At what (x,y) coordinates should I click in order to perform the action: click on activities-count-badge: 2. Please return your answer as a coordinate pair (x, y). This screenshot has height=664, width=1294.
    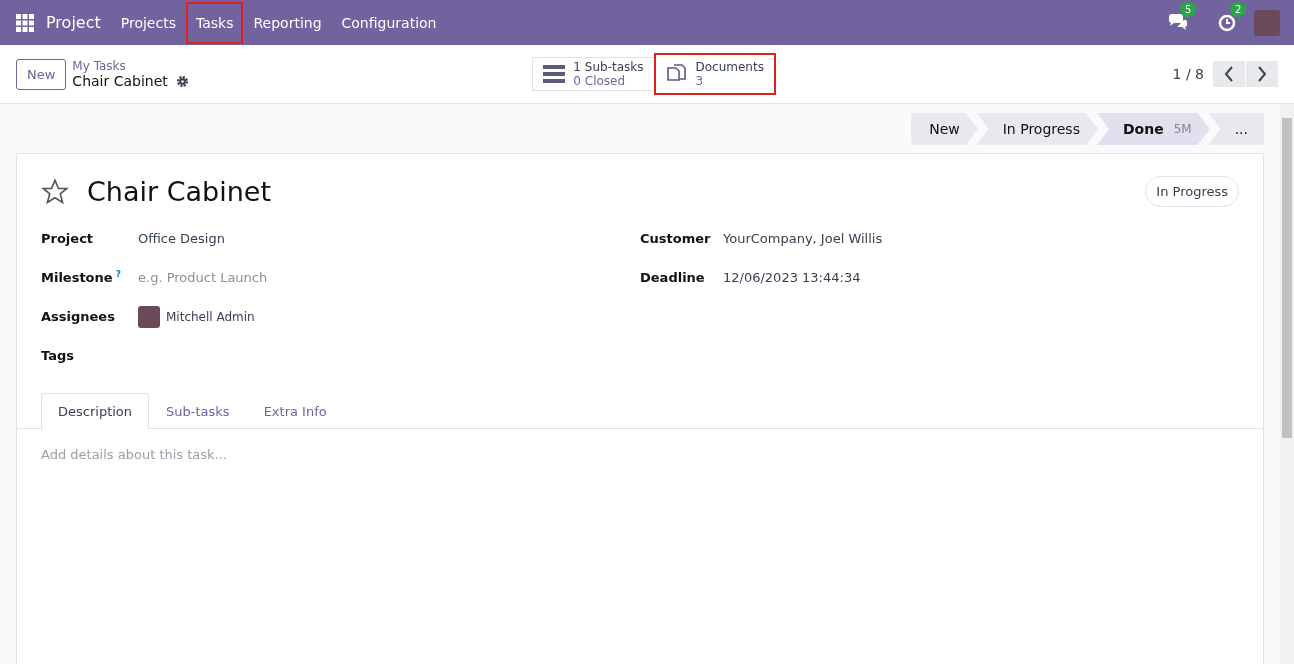
    Looking at the image, I should click on (1238, 9).